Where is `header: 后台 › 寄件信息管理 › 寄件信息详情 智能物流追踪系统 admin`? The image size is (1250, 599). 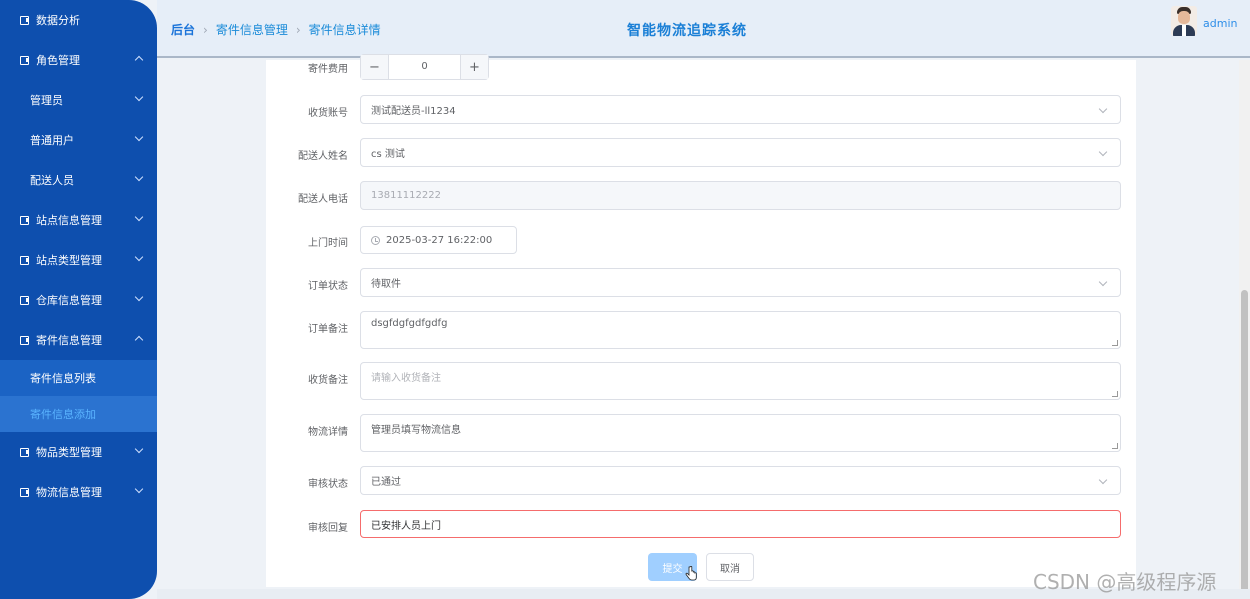 header: 后台 › 寄件信息管理 › 寄件信息详情 智能物流追踪系统 admin is located at coordinates (703, 29).